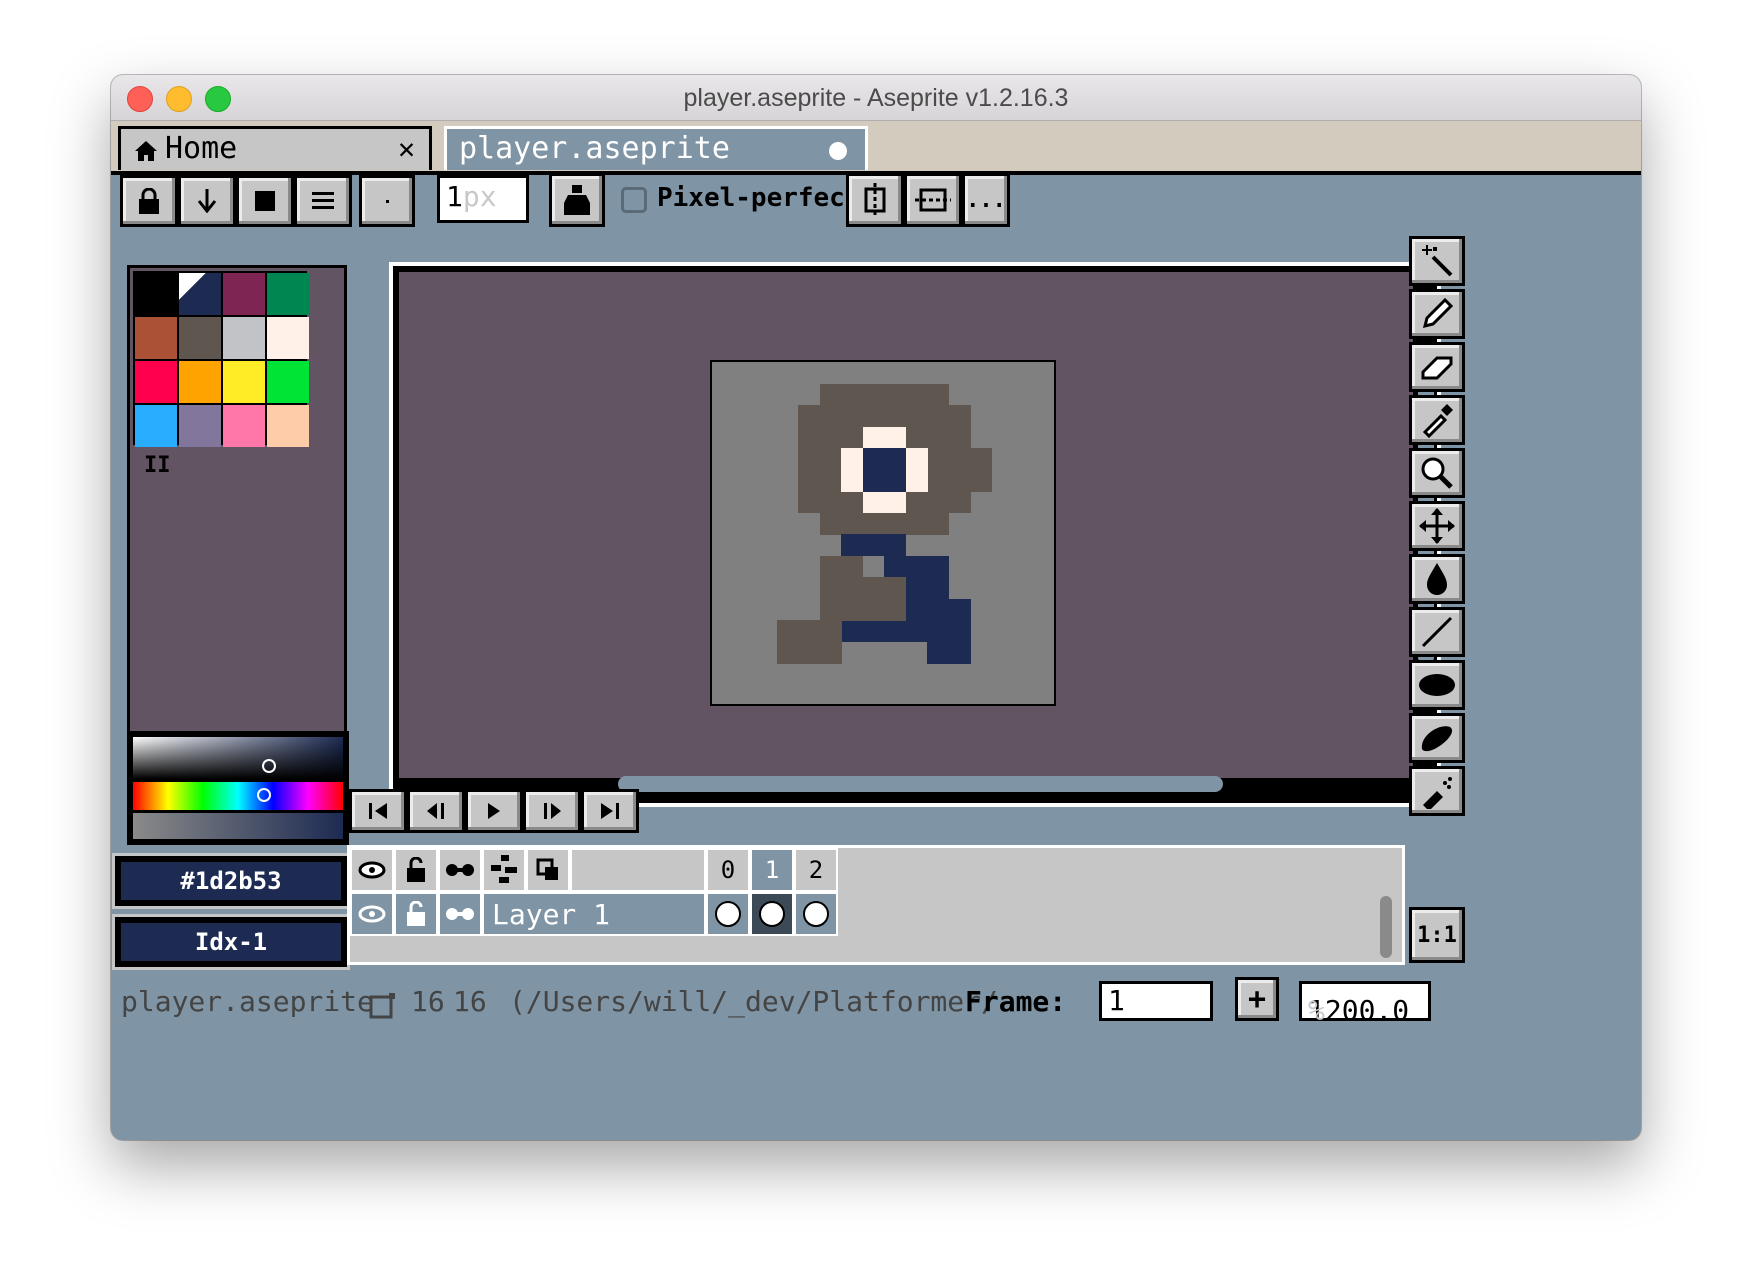  Describe the element at coordinates (1156, 1001) in the screenshot. I see `frame-number-input: 1` at that location.